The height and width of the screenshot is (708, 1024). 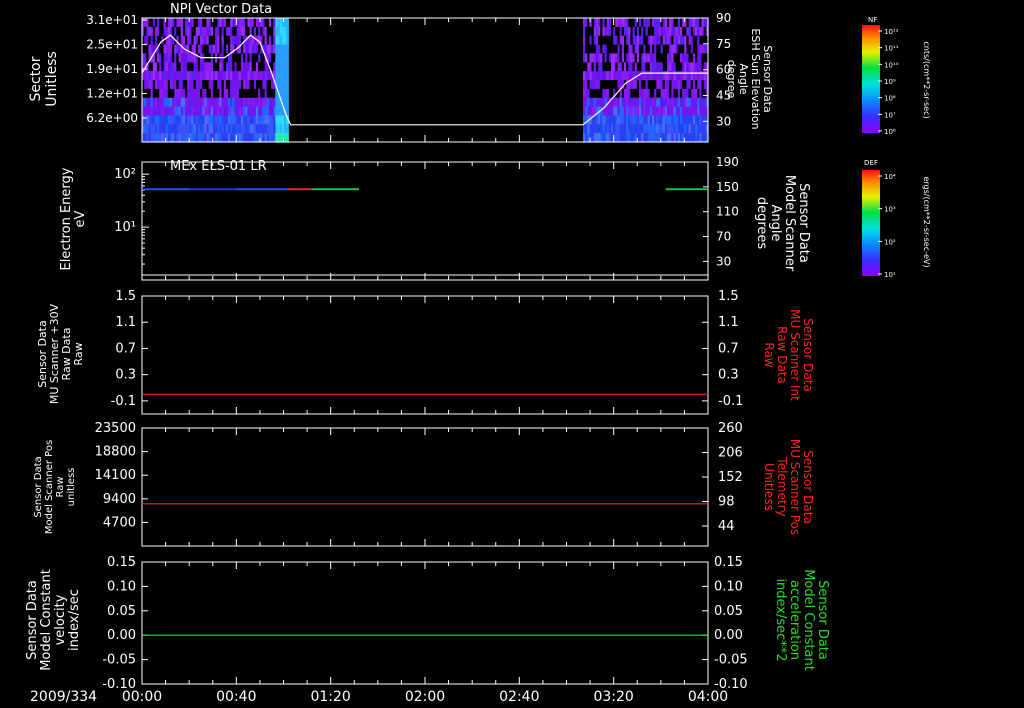 I want to click on vel-y2label-line2: Model Constant, so click(x=808, y=620).